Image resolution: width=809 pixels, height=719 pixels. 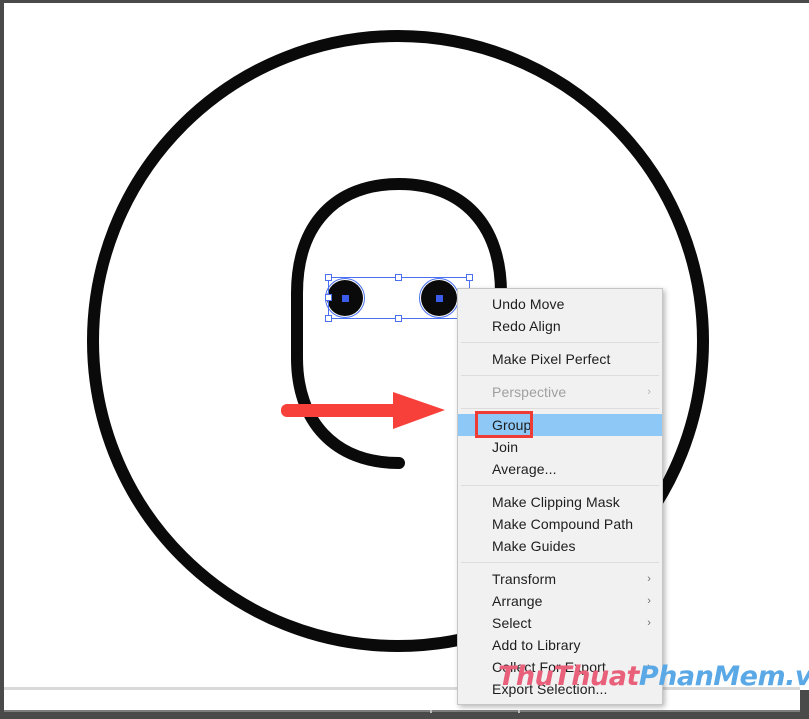 I want to click on menu-item-make-guides: Make Guides, so click(x=560, y=546).